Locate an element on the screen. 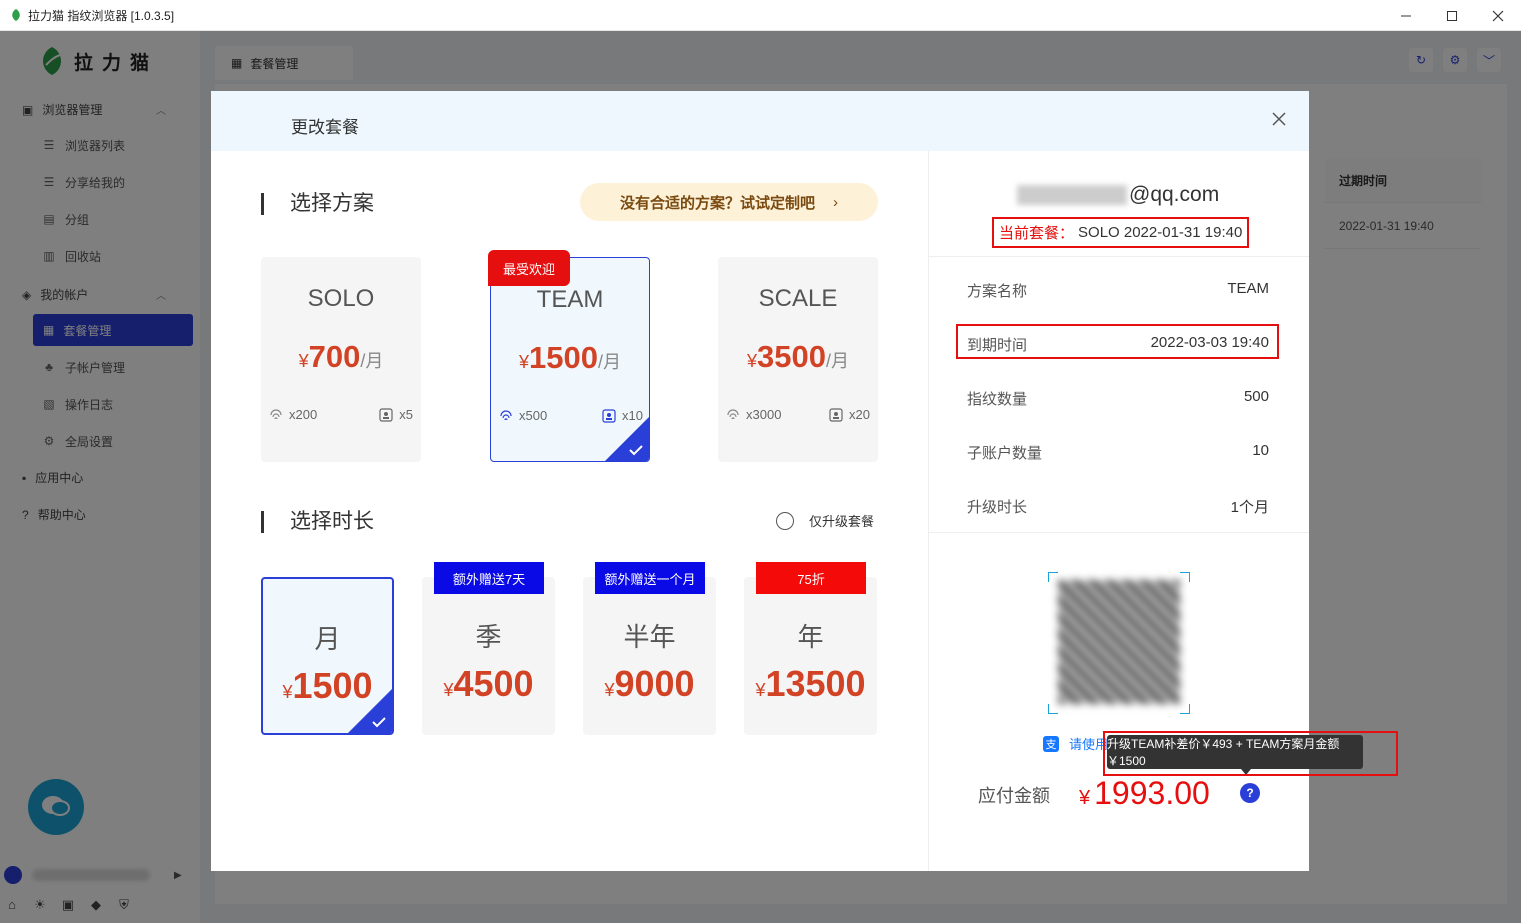  close-window-button is located at coordinates (1498, 15).